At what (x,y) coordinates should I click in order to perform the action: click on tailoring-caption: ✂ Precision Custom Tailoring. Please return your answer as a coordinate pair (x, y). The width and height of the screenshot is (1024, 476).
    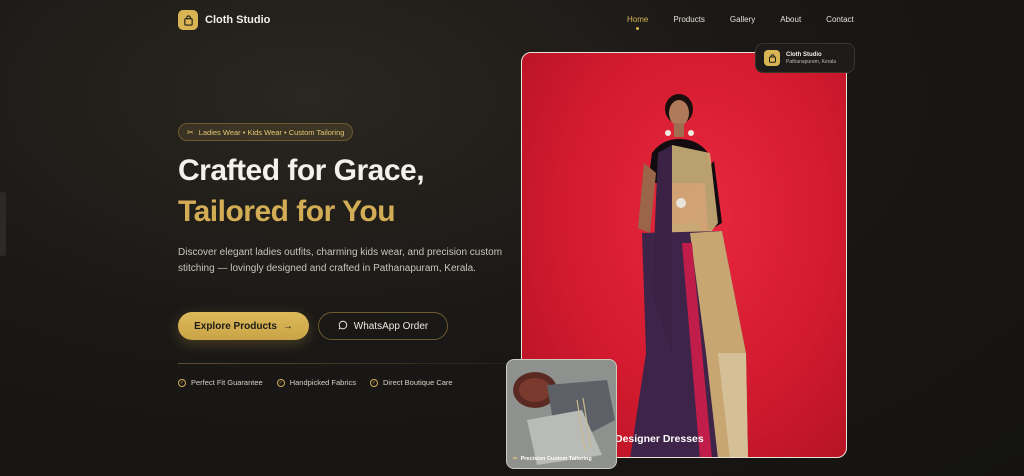
    Looking at the image, I should click on (552, 459).